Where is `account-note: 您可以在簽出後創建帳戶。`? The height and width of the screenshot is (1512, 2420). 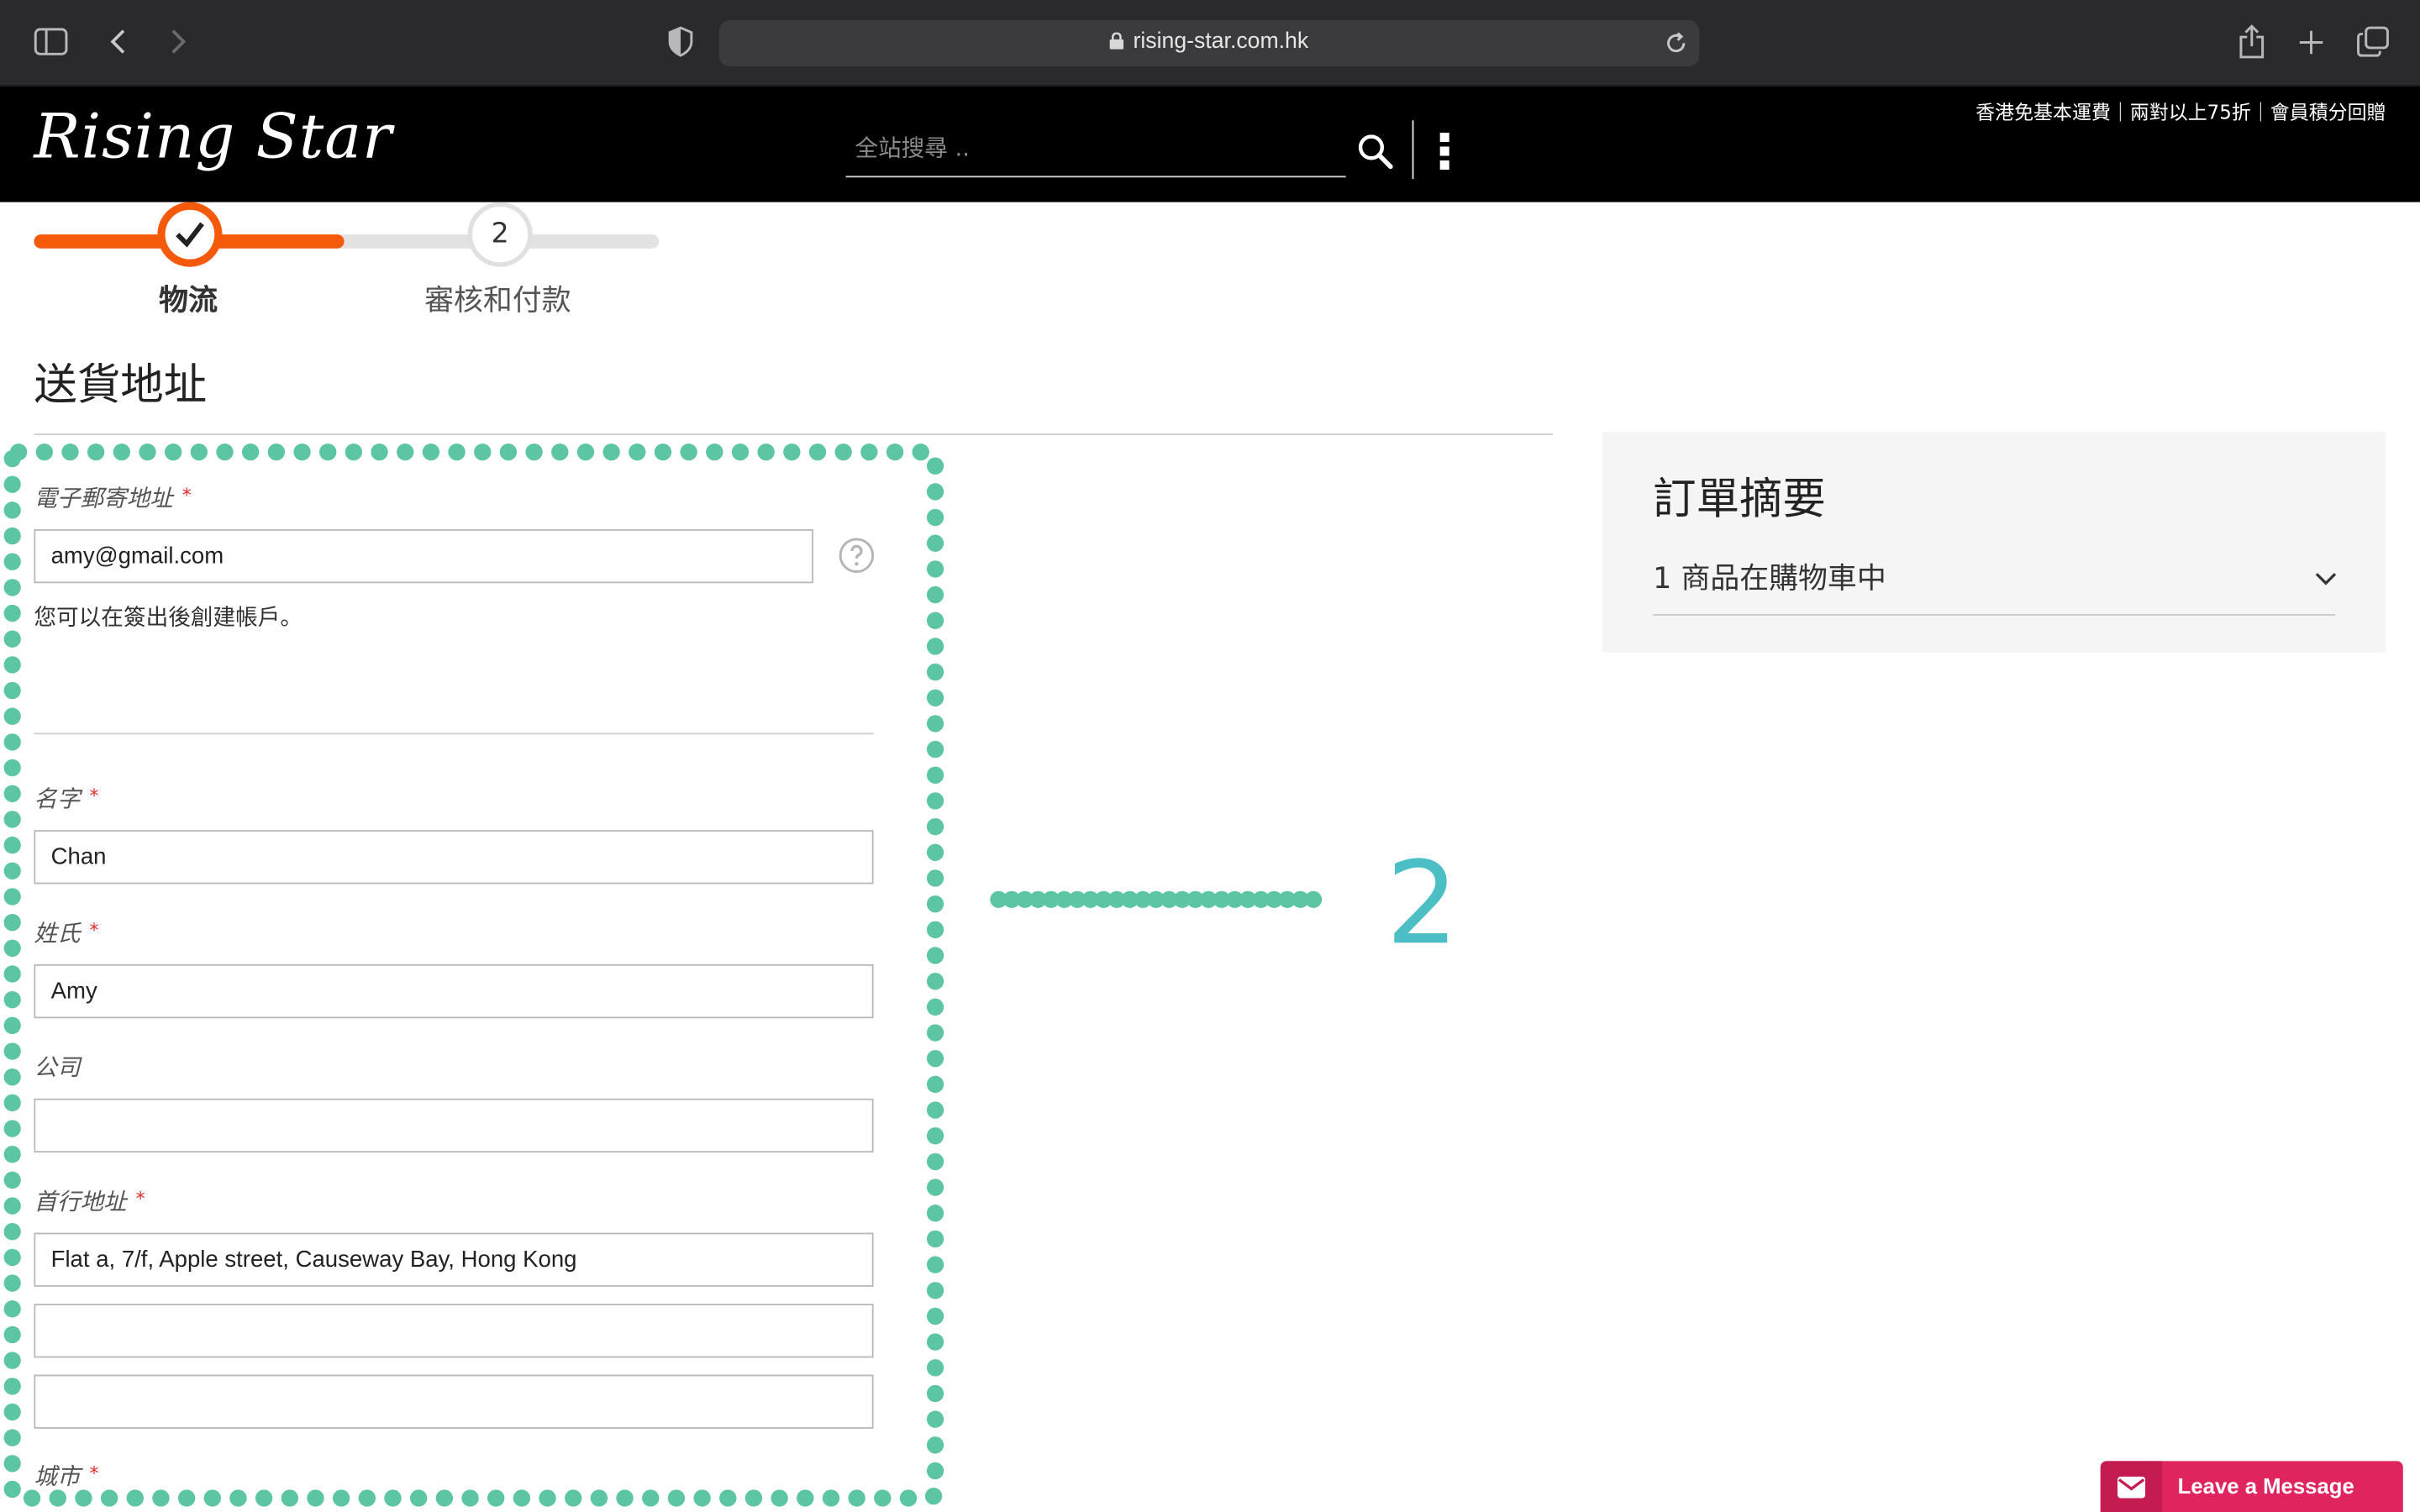 account-note: 您可以在簽出後創建帳戶。 is located at coordinates (168, 619).